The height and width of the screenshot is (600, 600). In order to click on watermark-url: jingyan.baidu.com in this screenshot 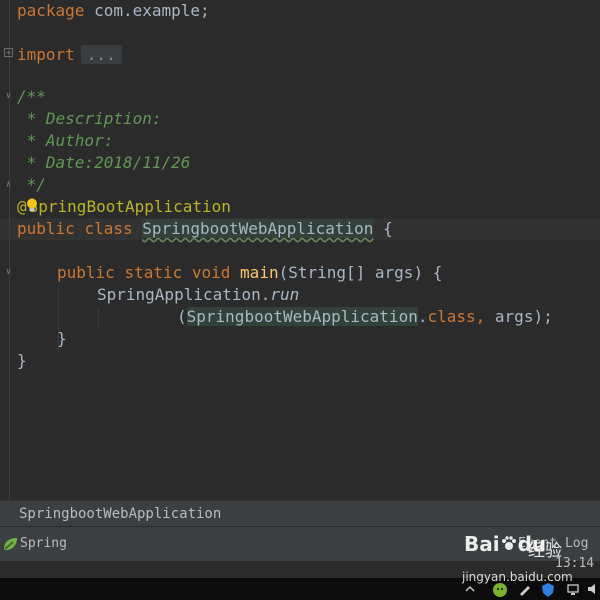, I will do `click(517, 577)`.